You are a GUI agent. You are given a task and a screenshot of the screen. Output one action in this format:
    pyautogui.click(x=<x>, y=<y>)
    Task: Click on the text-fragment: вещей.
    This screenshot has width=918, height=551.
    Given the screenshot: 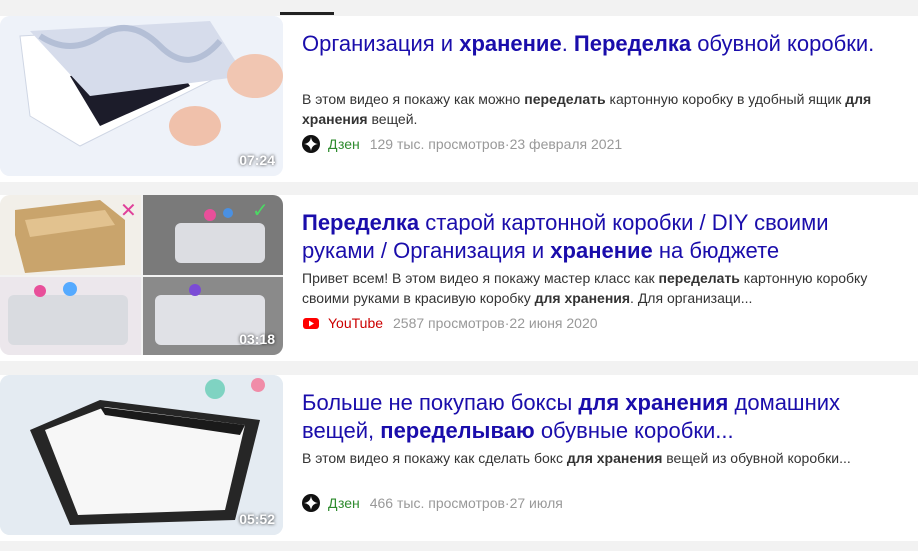 What is the action you would take?
    pyautogui.click(x=392, y=119)
    